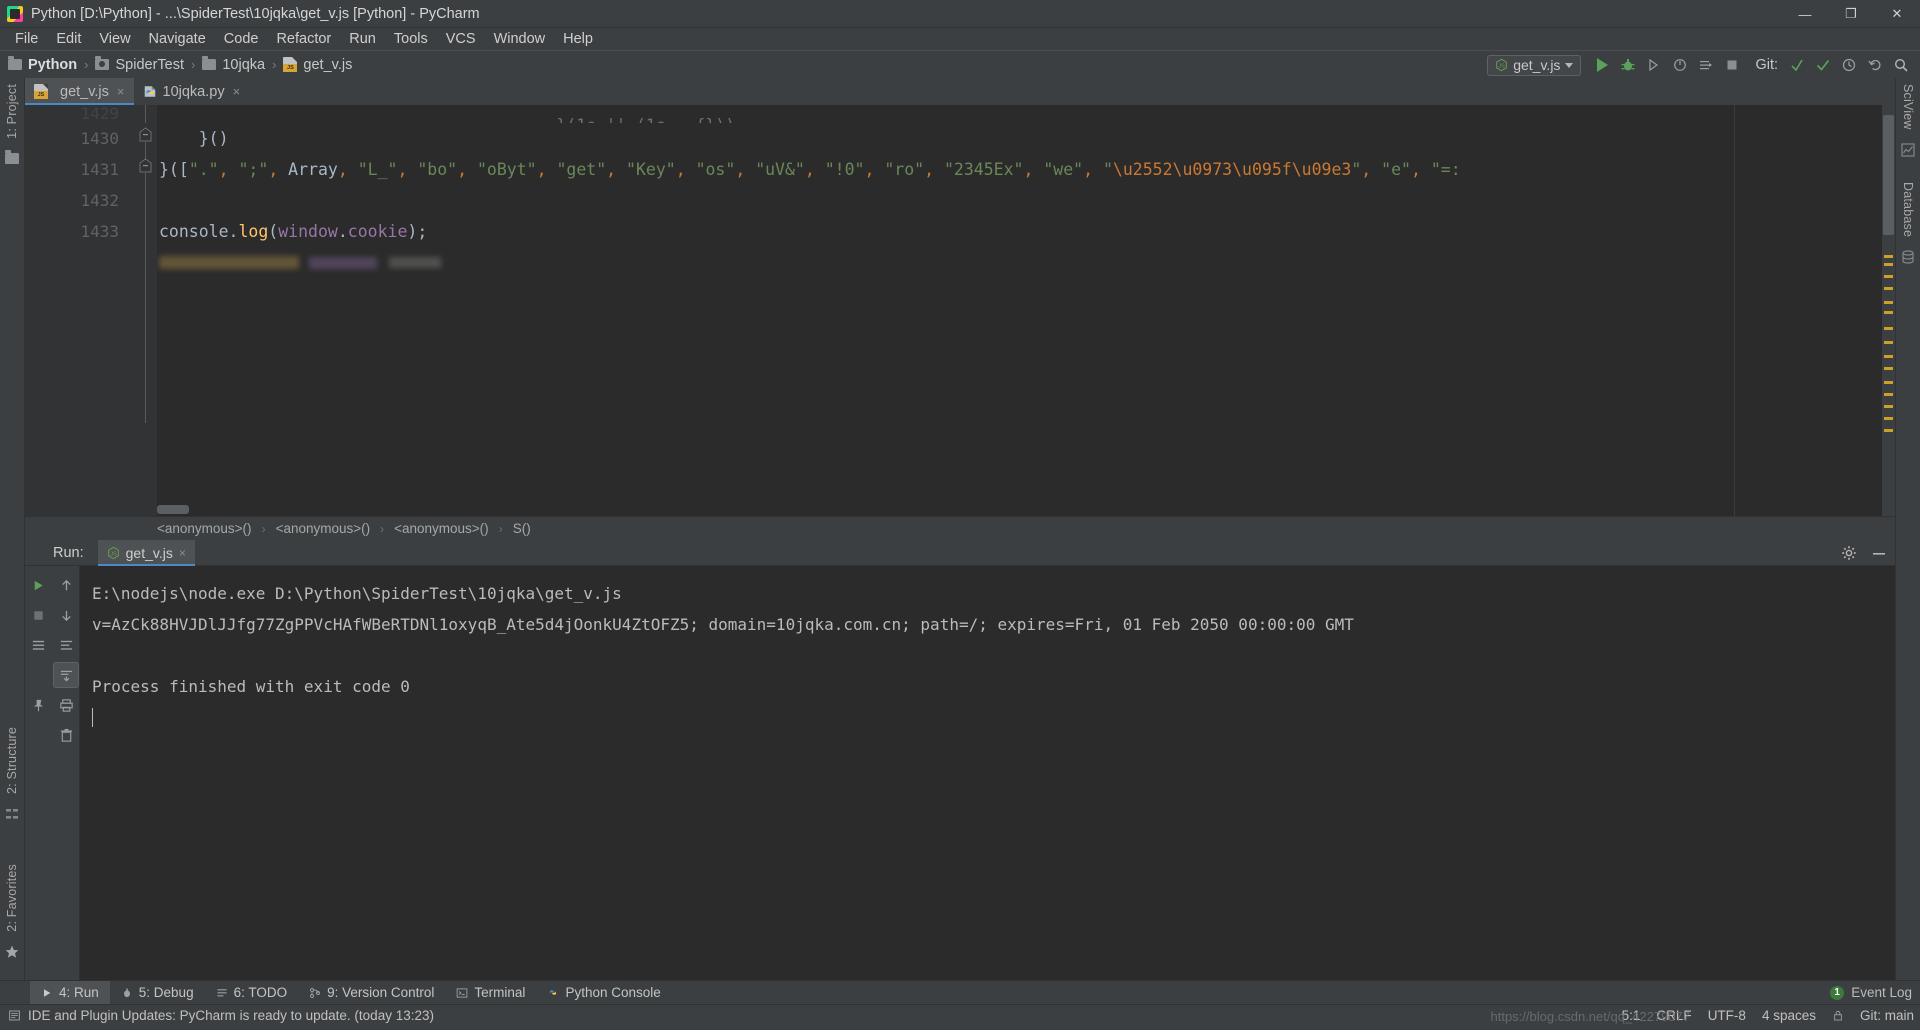 The height and width of the screenshot is (1030, 1920). I want to click on status-right-group: 5:1 CRLF UTF-8 4 spaces Git: main, so click(1768, 1015).